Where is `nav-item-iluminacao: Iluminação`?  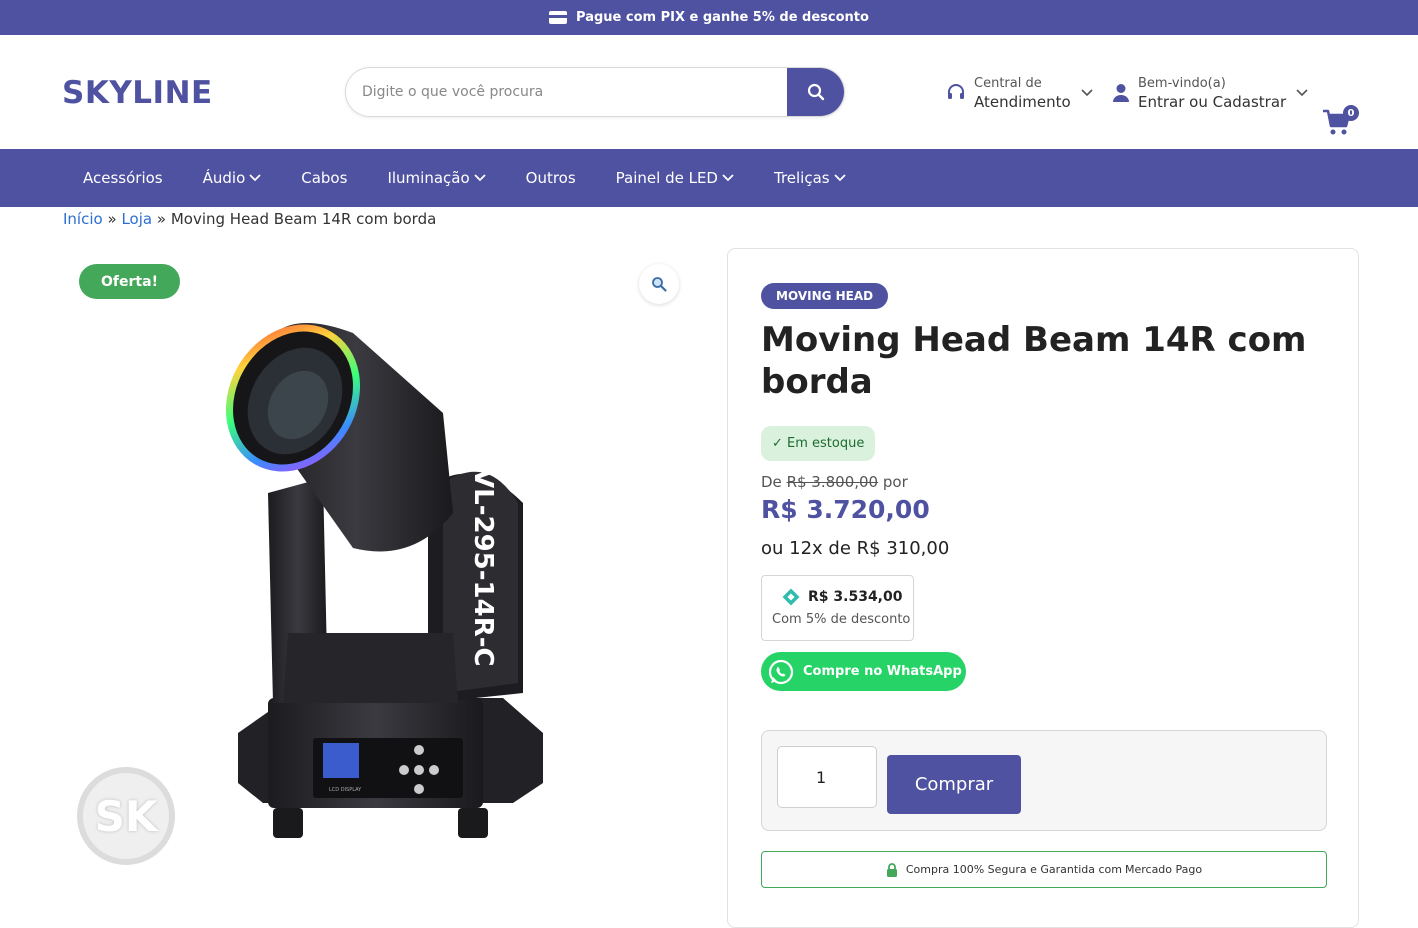 nav-item-iluminacao: Iluminação is located at coordinates (436, 178).